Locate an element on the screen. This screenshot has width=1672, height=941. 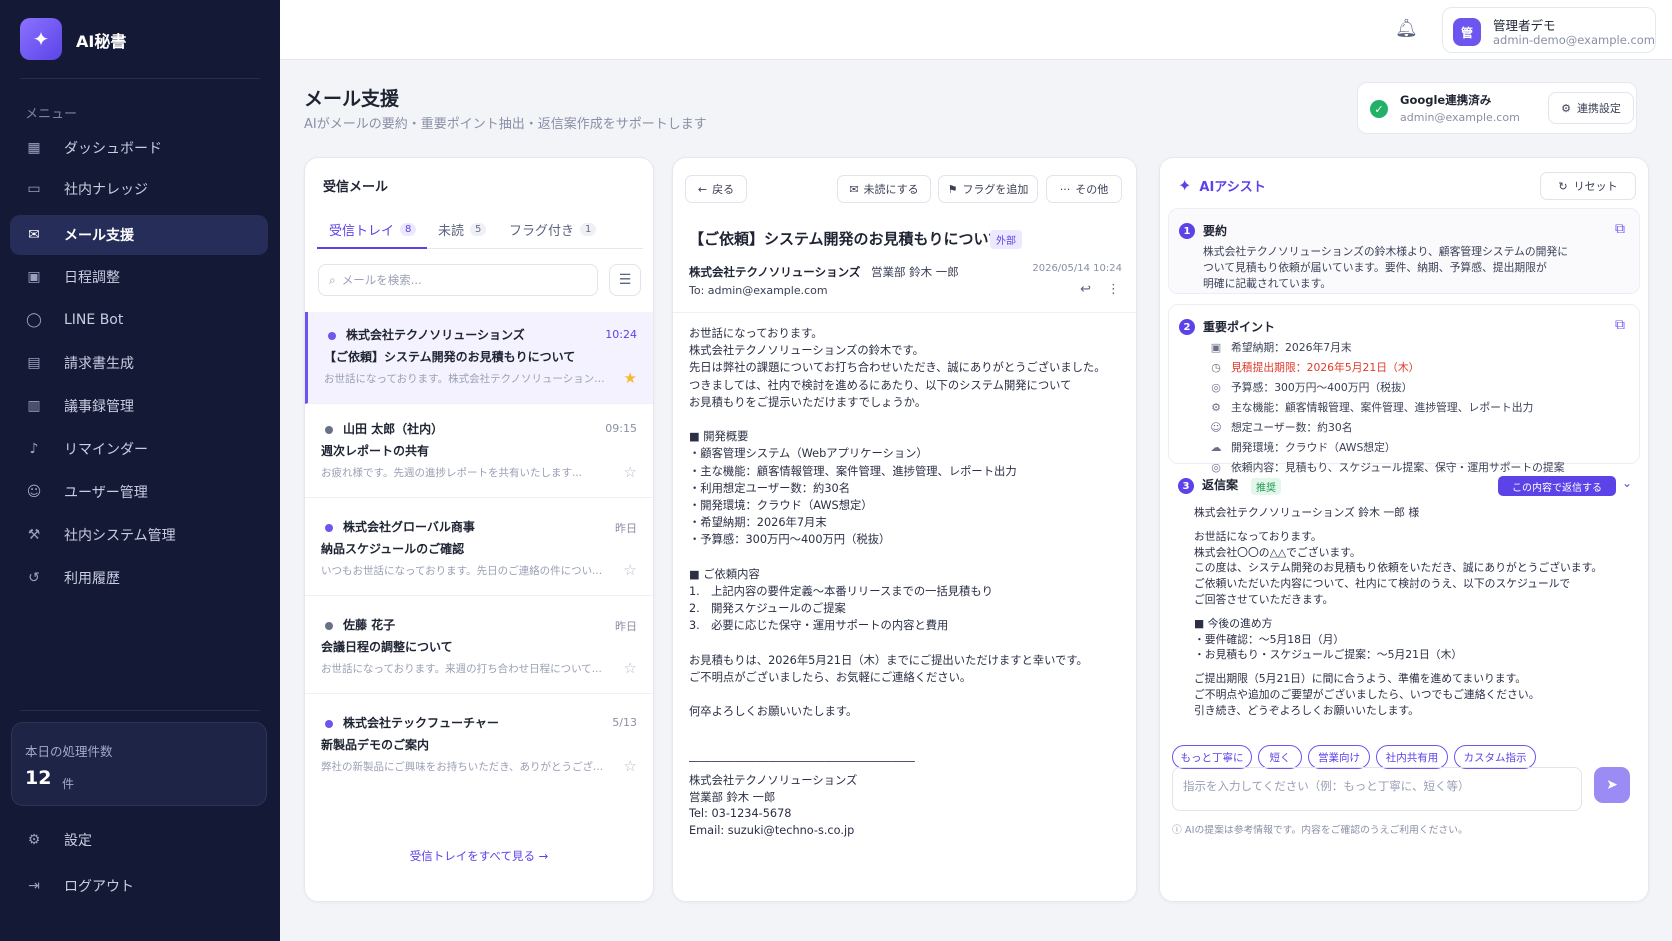
reset-label: リセット is located at coordinates (1595, 186).